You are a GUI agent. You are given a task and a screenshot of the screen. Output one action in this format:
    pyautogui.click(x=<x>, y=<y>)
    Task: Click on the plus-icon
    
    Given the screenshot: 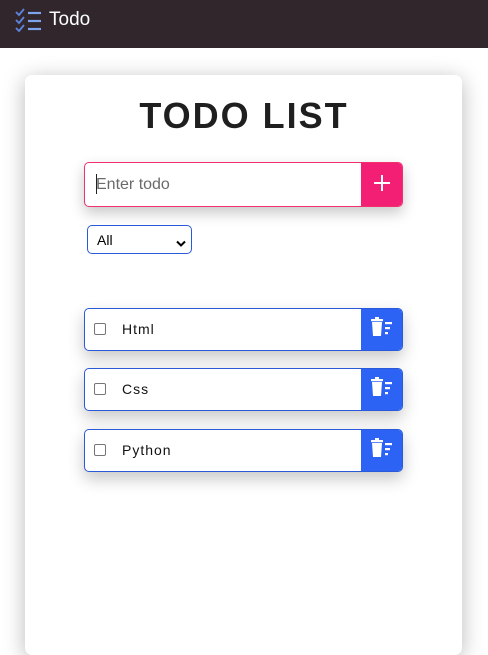 What is the action you would take?
    pyautogui.click(x=382, y=184)
    